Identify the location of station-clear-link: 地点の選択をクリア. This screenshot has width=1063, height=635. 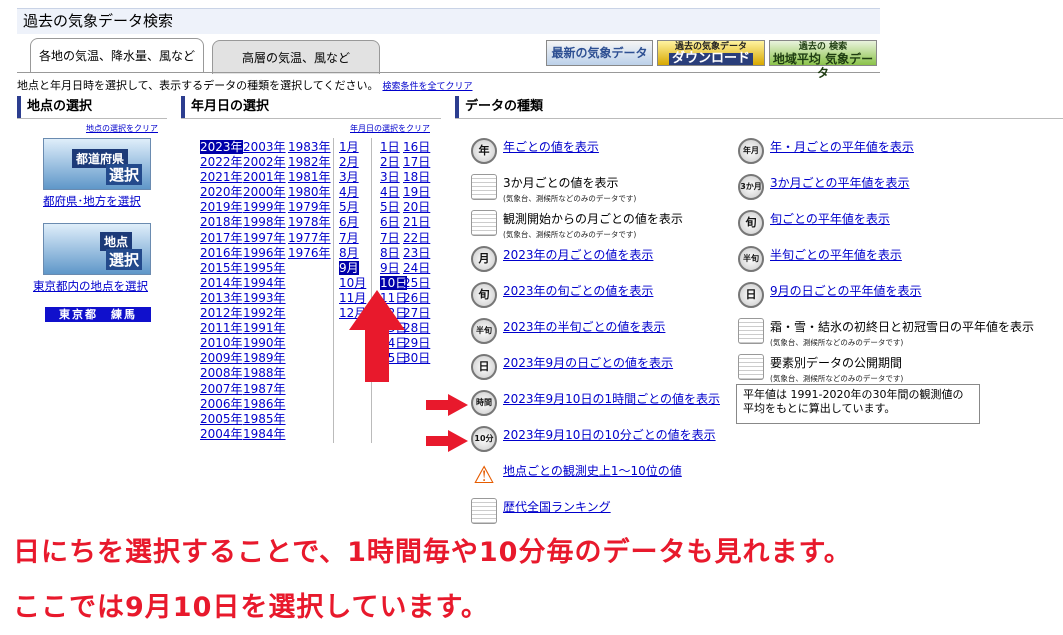
(122, 128).